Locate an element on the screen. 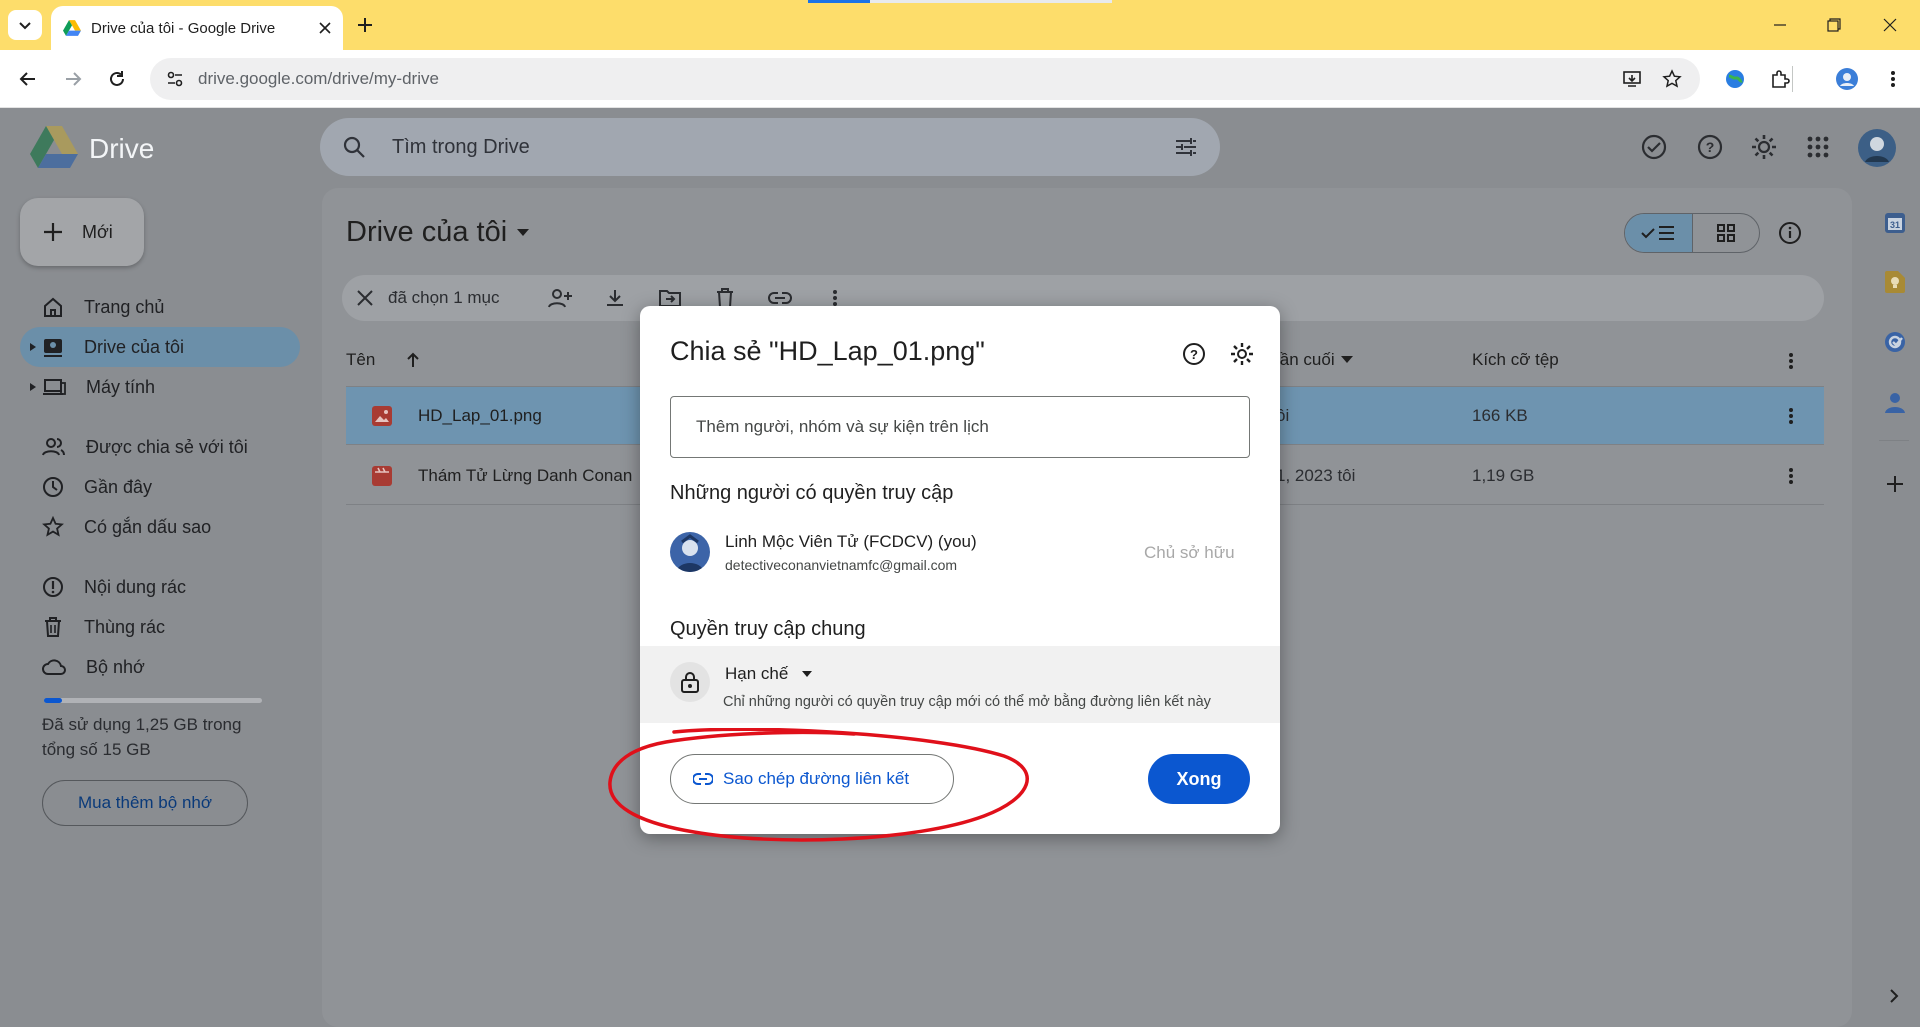  new-button-label: Mới is located at coordinates (97, 231).